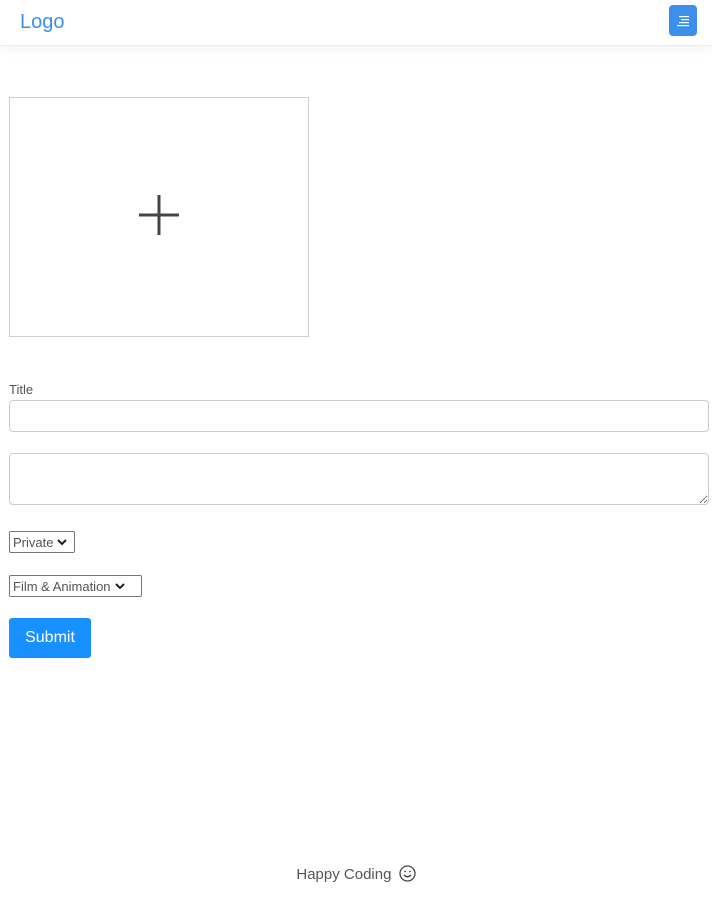 The width and height of the screenshot is (712, 911). I want to click on category-select-value: Film & Animation, so click(62, 586).